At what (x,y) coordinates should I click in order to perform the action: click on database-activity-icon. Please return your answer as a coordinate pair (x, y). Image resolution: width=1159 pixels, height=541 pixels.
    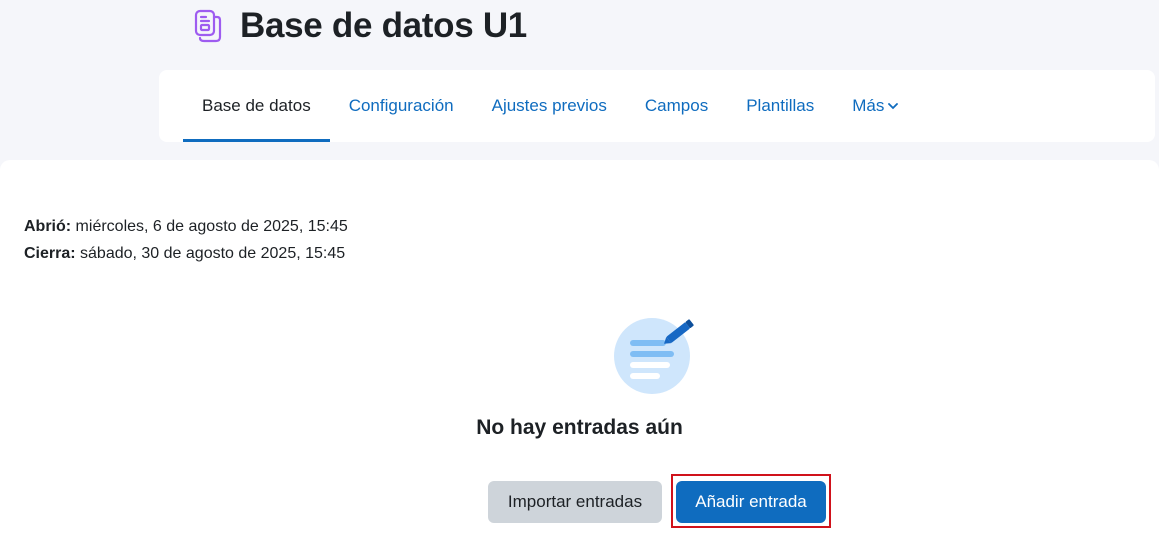
    Looking at the image, I should click on (208, 26).